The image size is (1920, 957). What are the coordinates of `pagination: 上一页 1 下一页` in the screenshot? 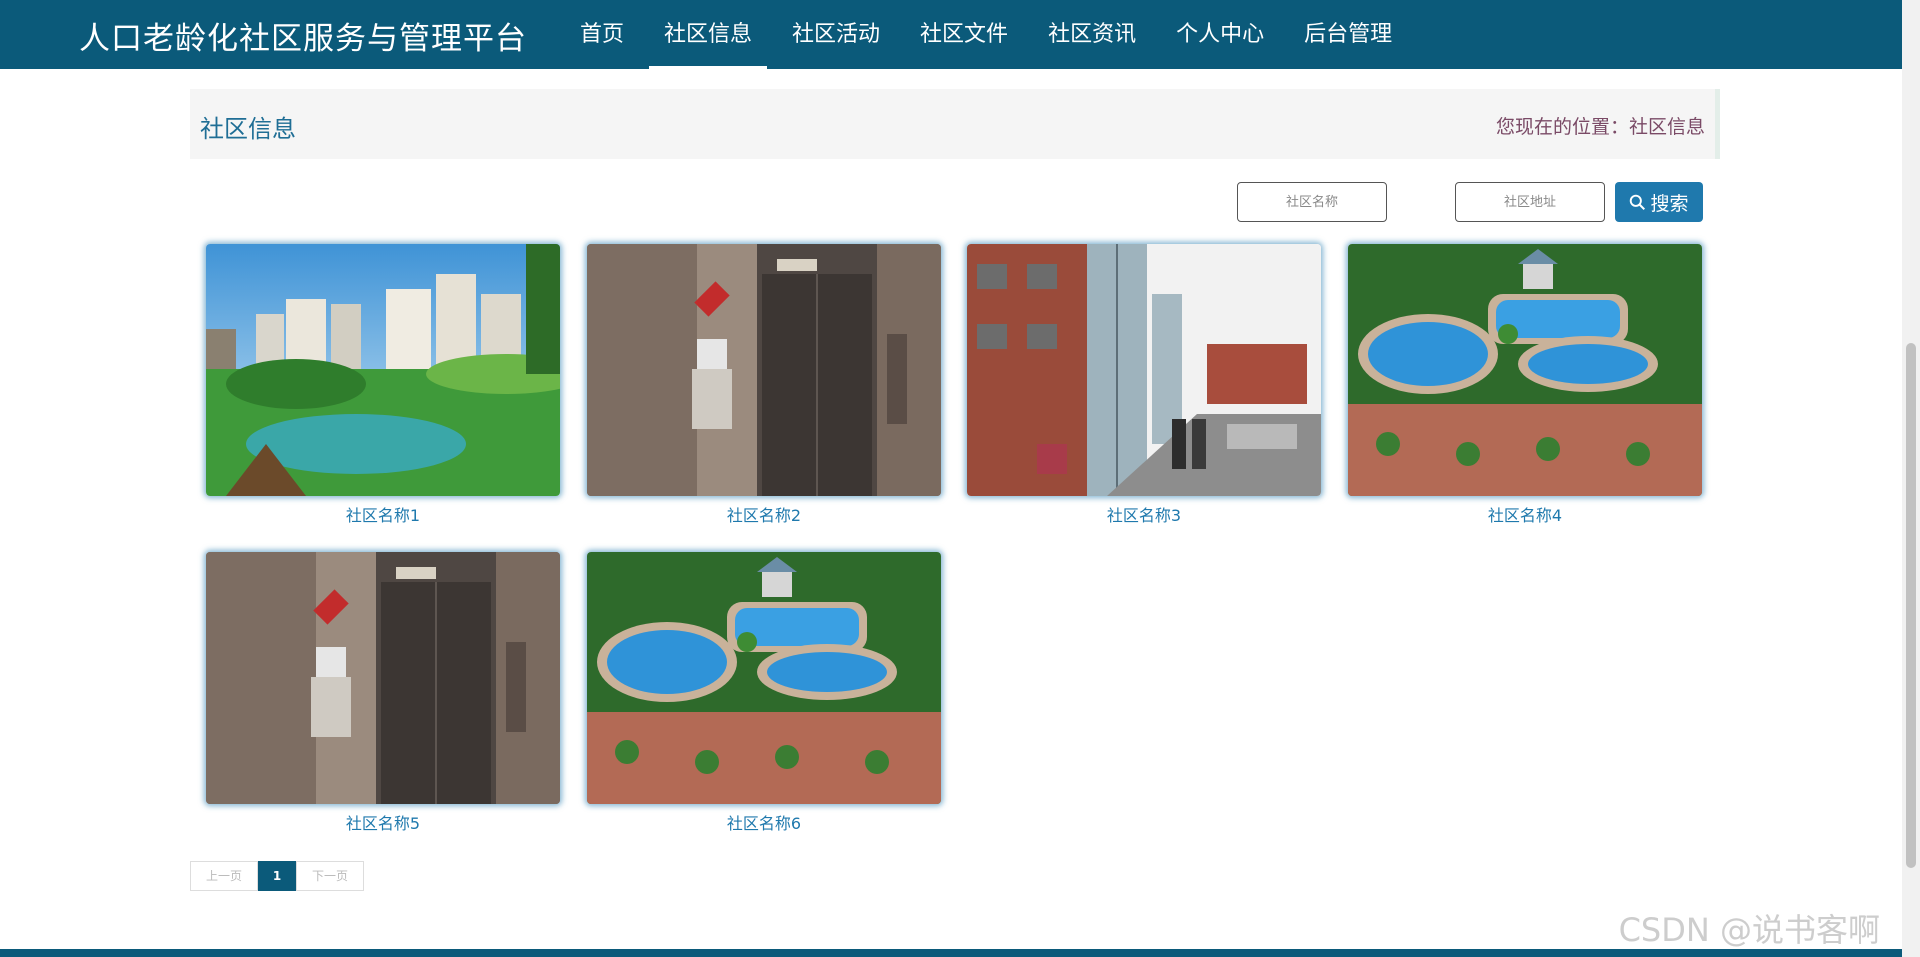 It's located at (277, 876).